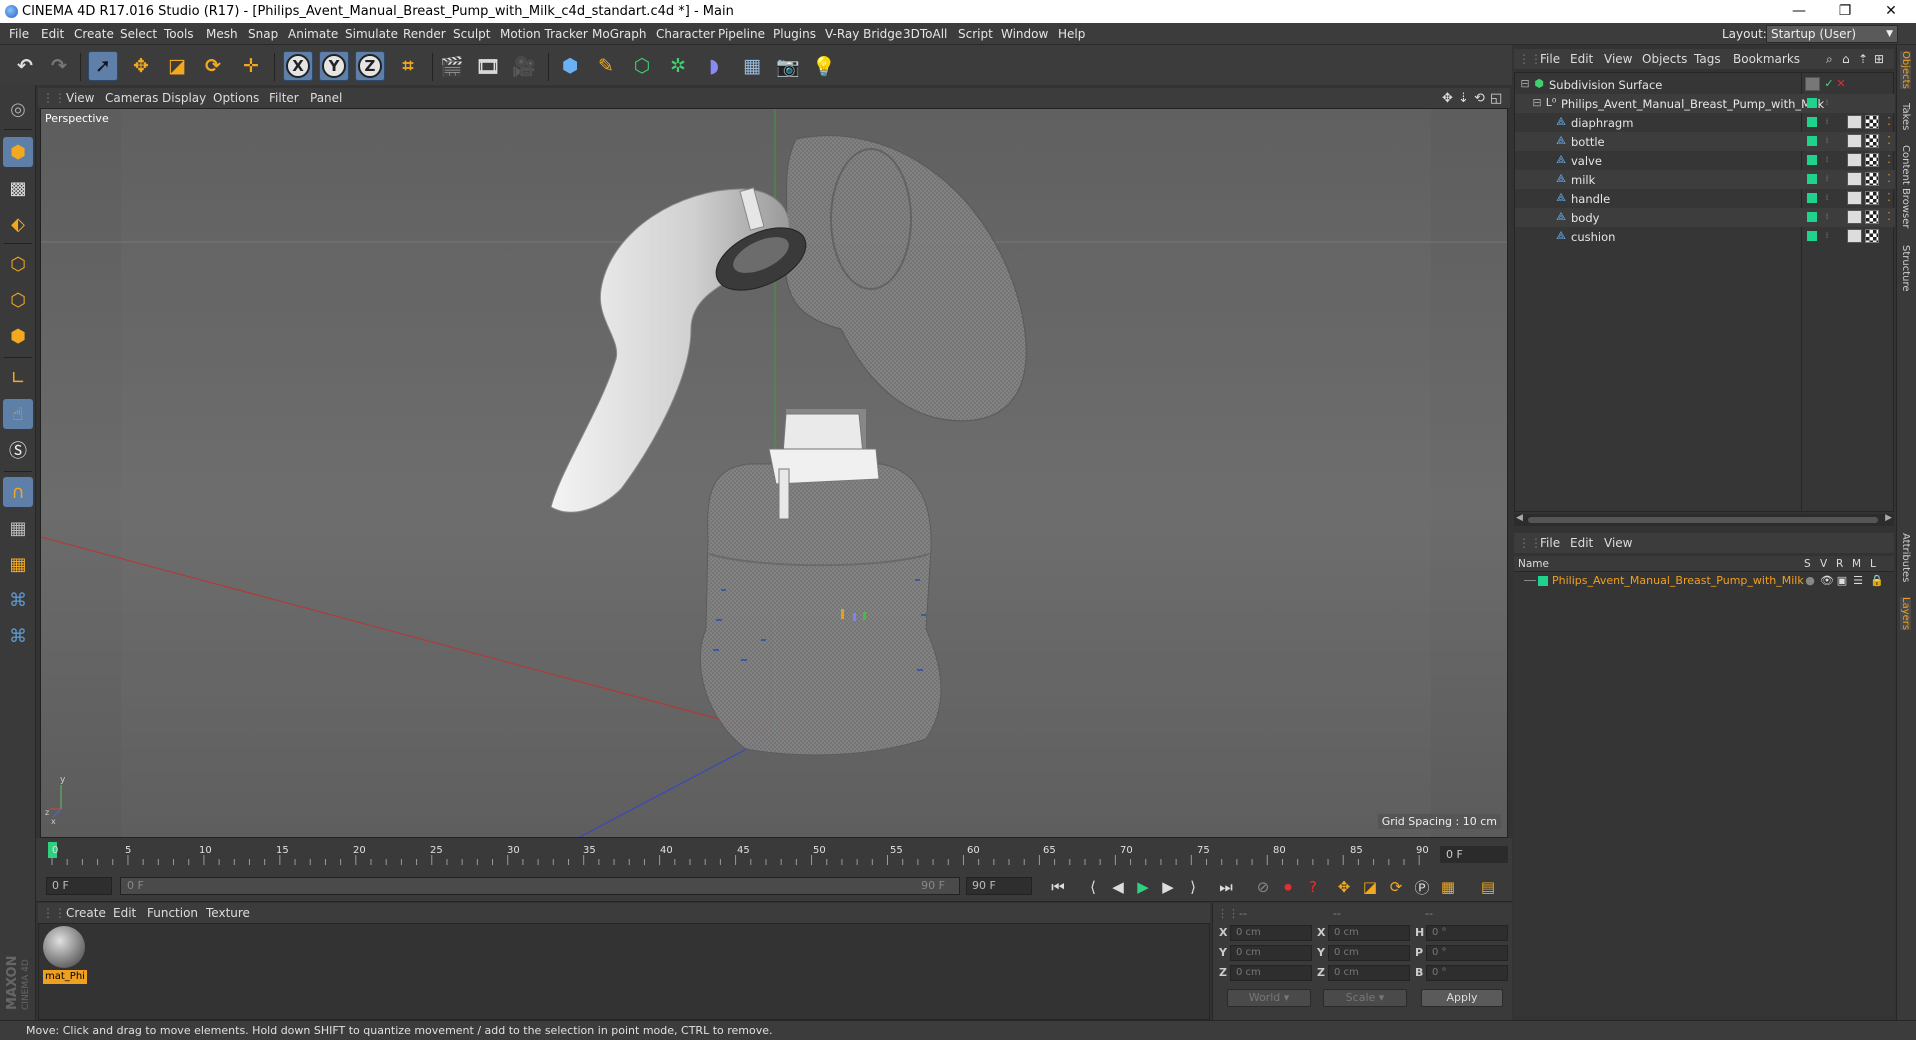  What do you see at coordinates (619, 34) in the screenshot?
I see `menu-mograph: MoGraph` at bounding box center [619, 34].